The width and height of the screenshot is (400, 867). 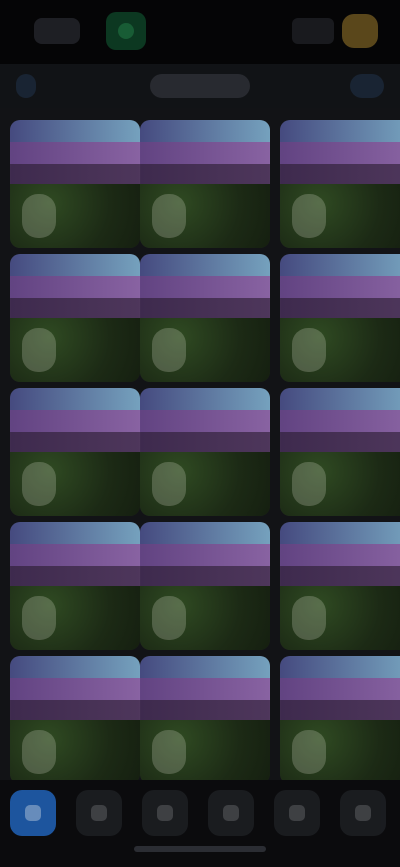 I want to click on recording-indicator-icon, so click(x=126, y=31).